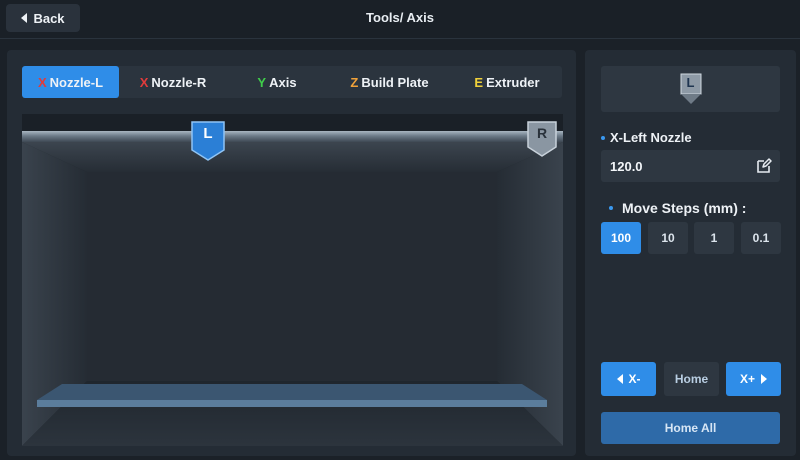  I want to click on right-arrow-icon, so click(764, 379).